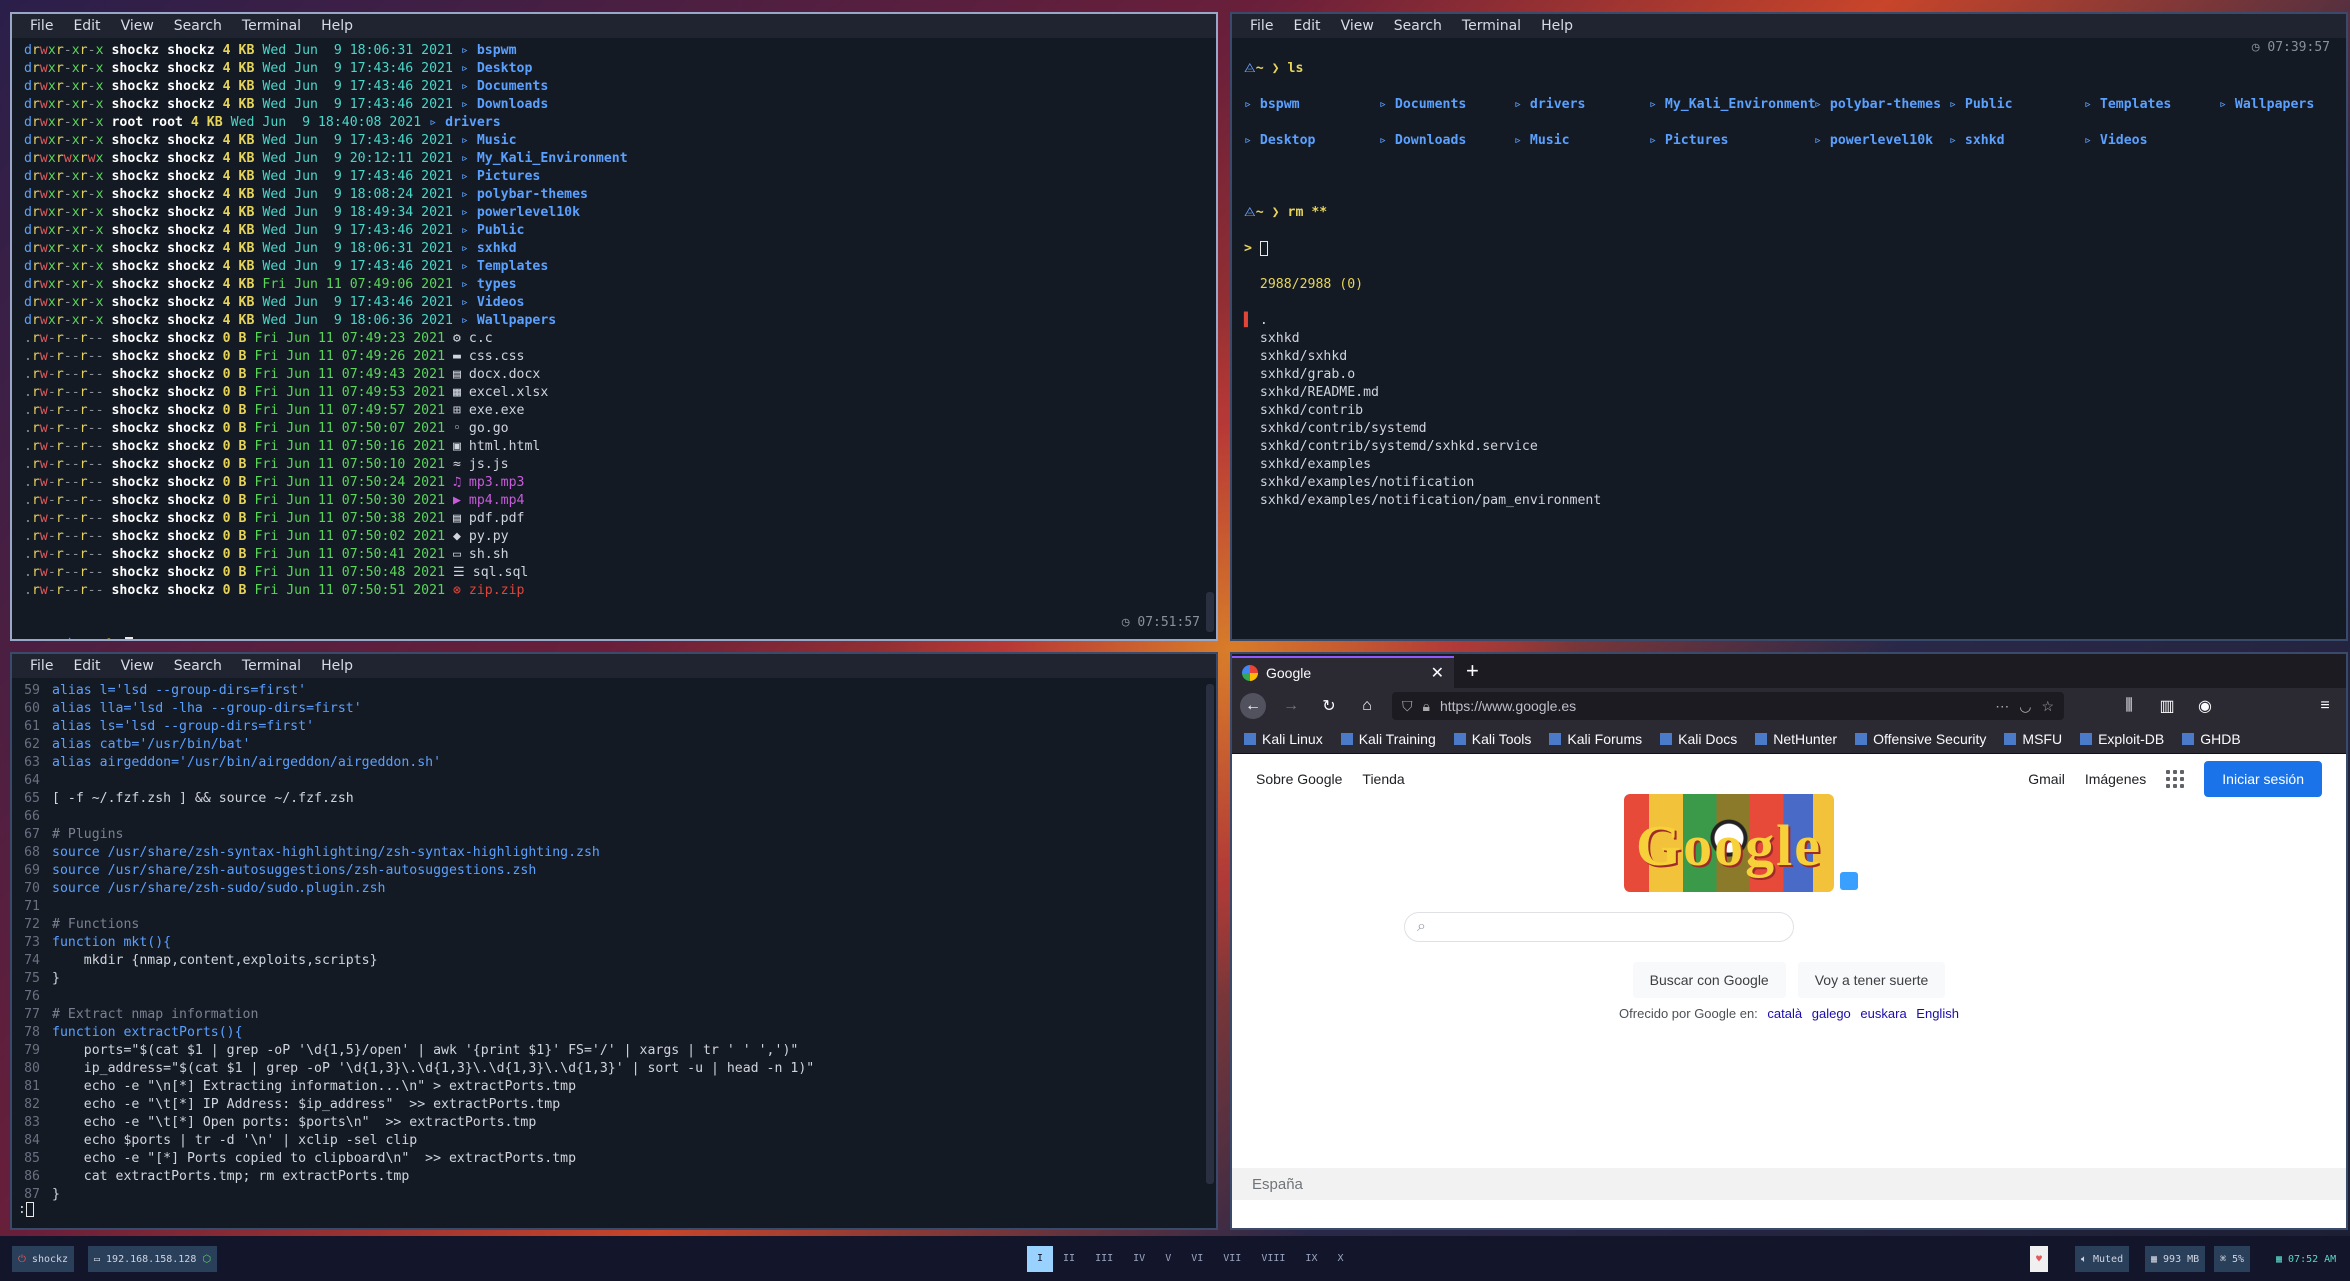  What do you see at coordinates (1796, 739) in the screenshot?
I see `bookmark-item: NetHunter` at bounding box center [1796, 739].